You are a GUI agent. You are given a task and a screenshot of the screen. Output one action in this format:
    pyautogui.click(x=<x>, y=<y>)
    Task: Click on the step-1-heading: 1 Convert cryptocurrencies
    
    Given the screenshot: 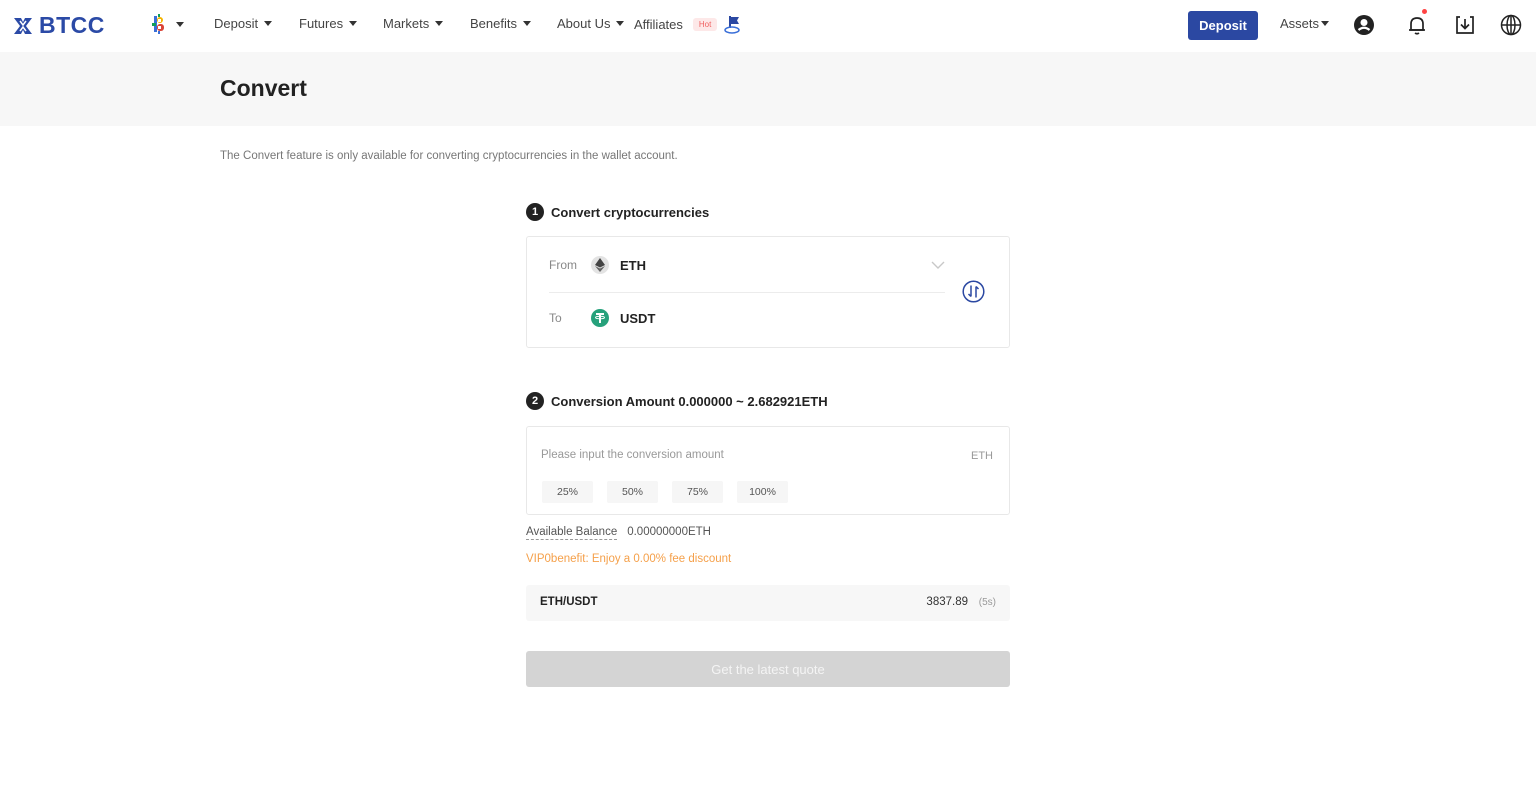 What is the action you would take?
    pyautogui.click(x=617, y=212)
    